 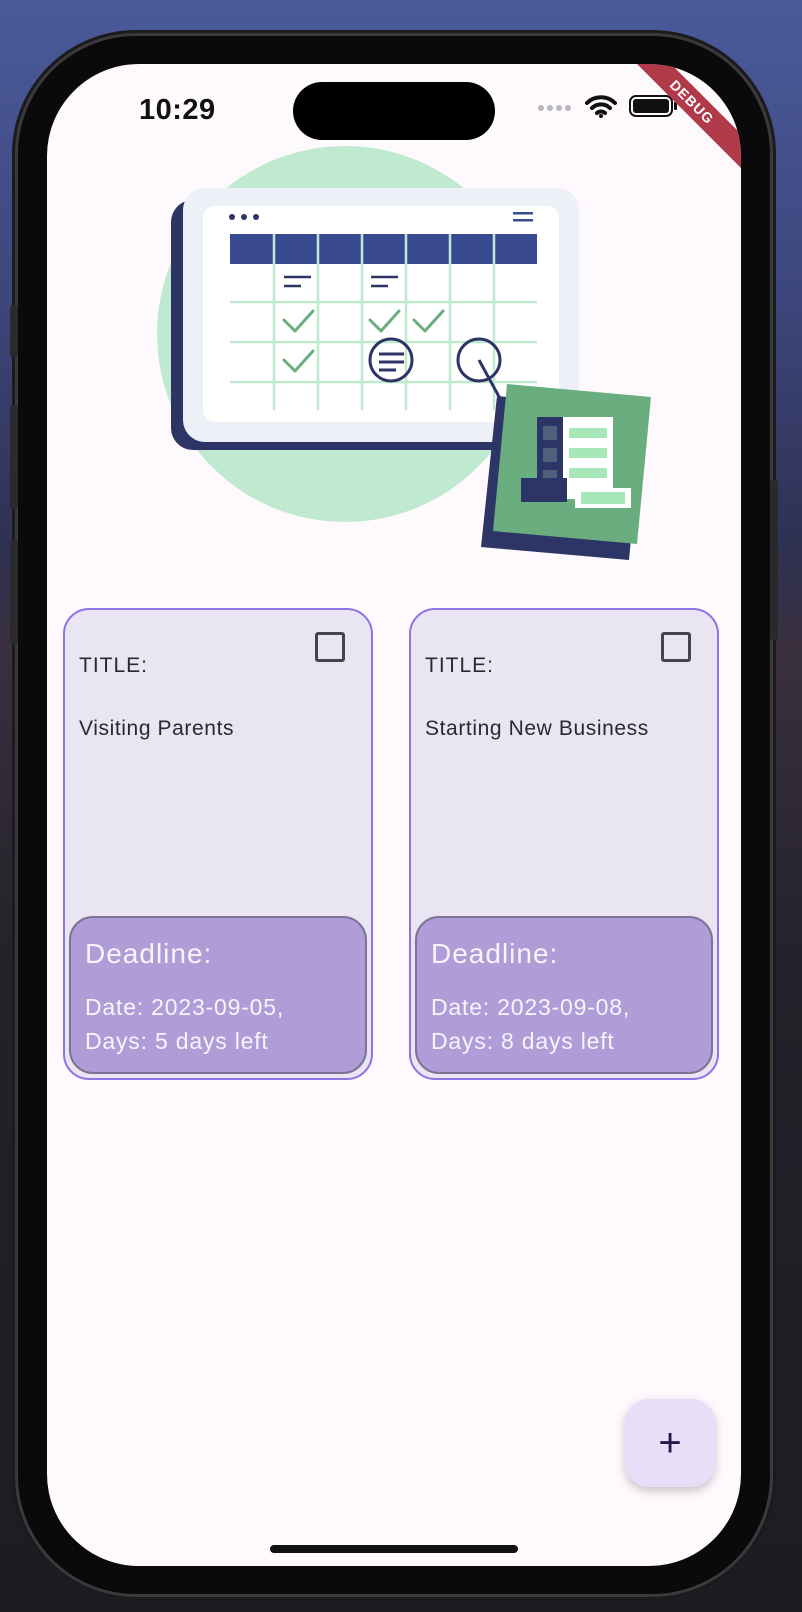 What do you see at coordinates (177, 1041) in the screenshot?
I see `deadline-days-left: Days: 5 days left` at bounding box center [177, 1041].